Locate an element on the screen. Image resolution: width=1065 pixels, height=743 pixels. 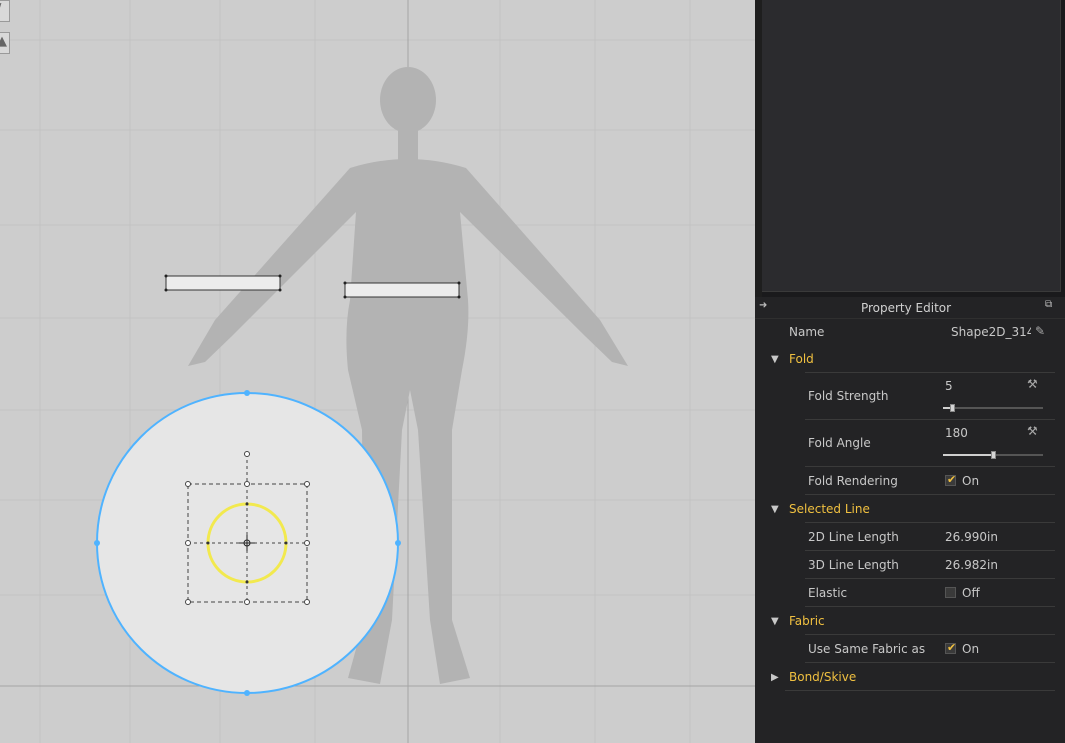
object-browser-area is located at coordinates (911, 146).